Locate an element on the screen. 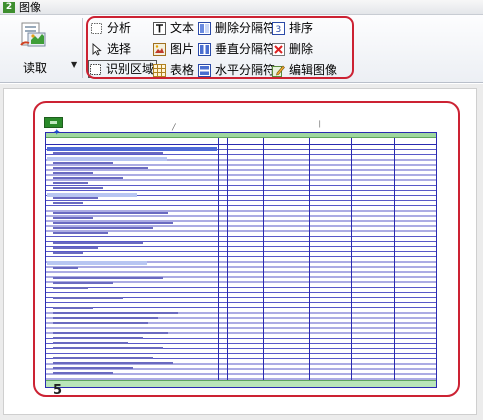  dropdown-arrow-icon: ▼ is located at coordinates (74, 64).